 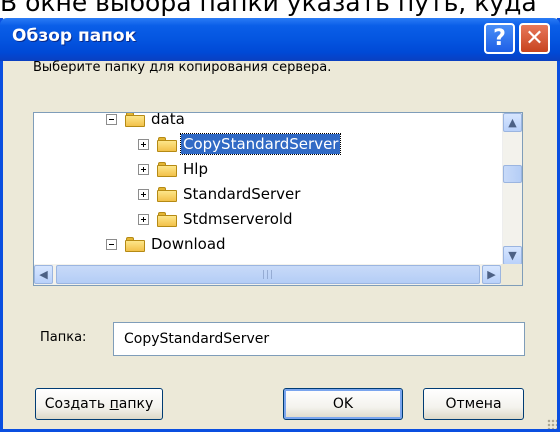 I want to click on new-folder-label-suffix: апку, so click(x=136, y=404).